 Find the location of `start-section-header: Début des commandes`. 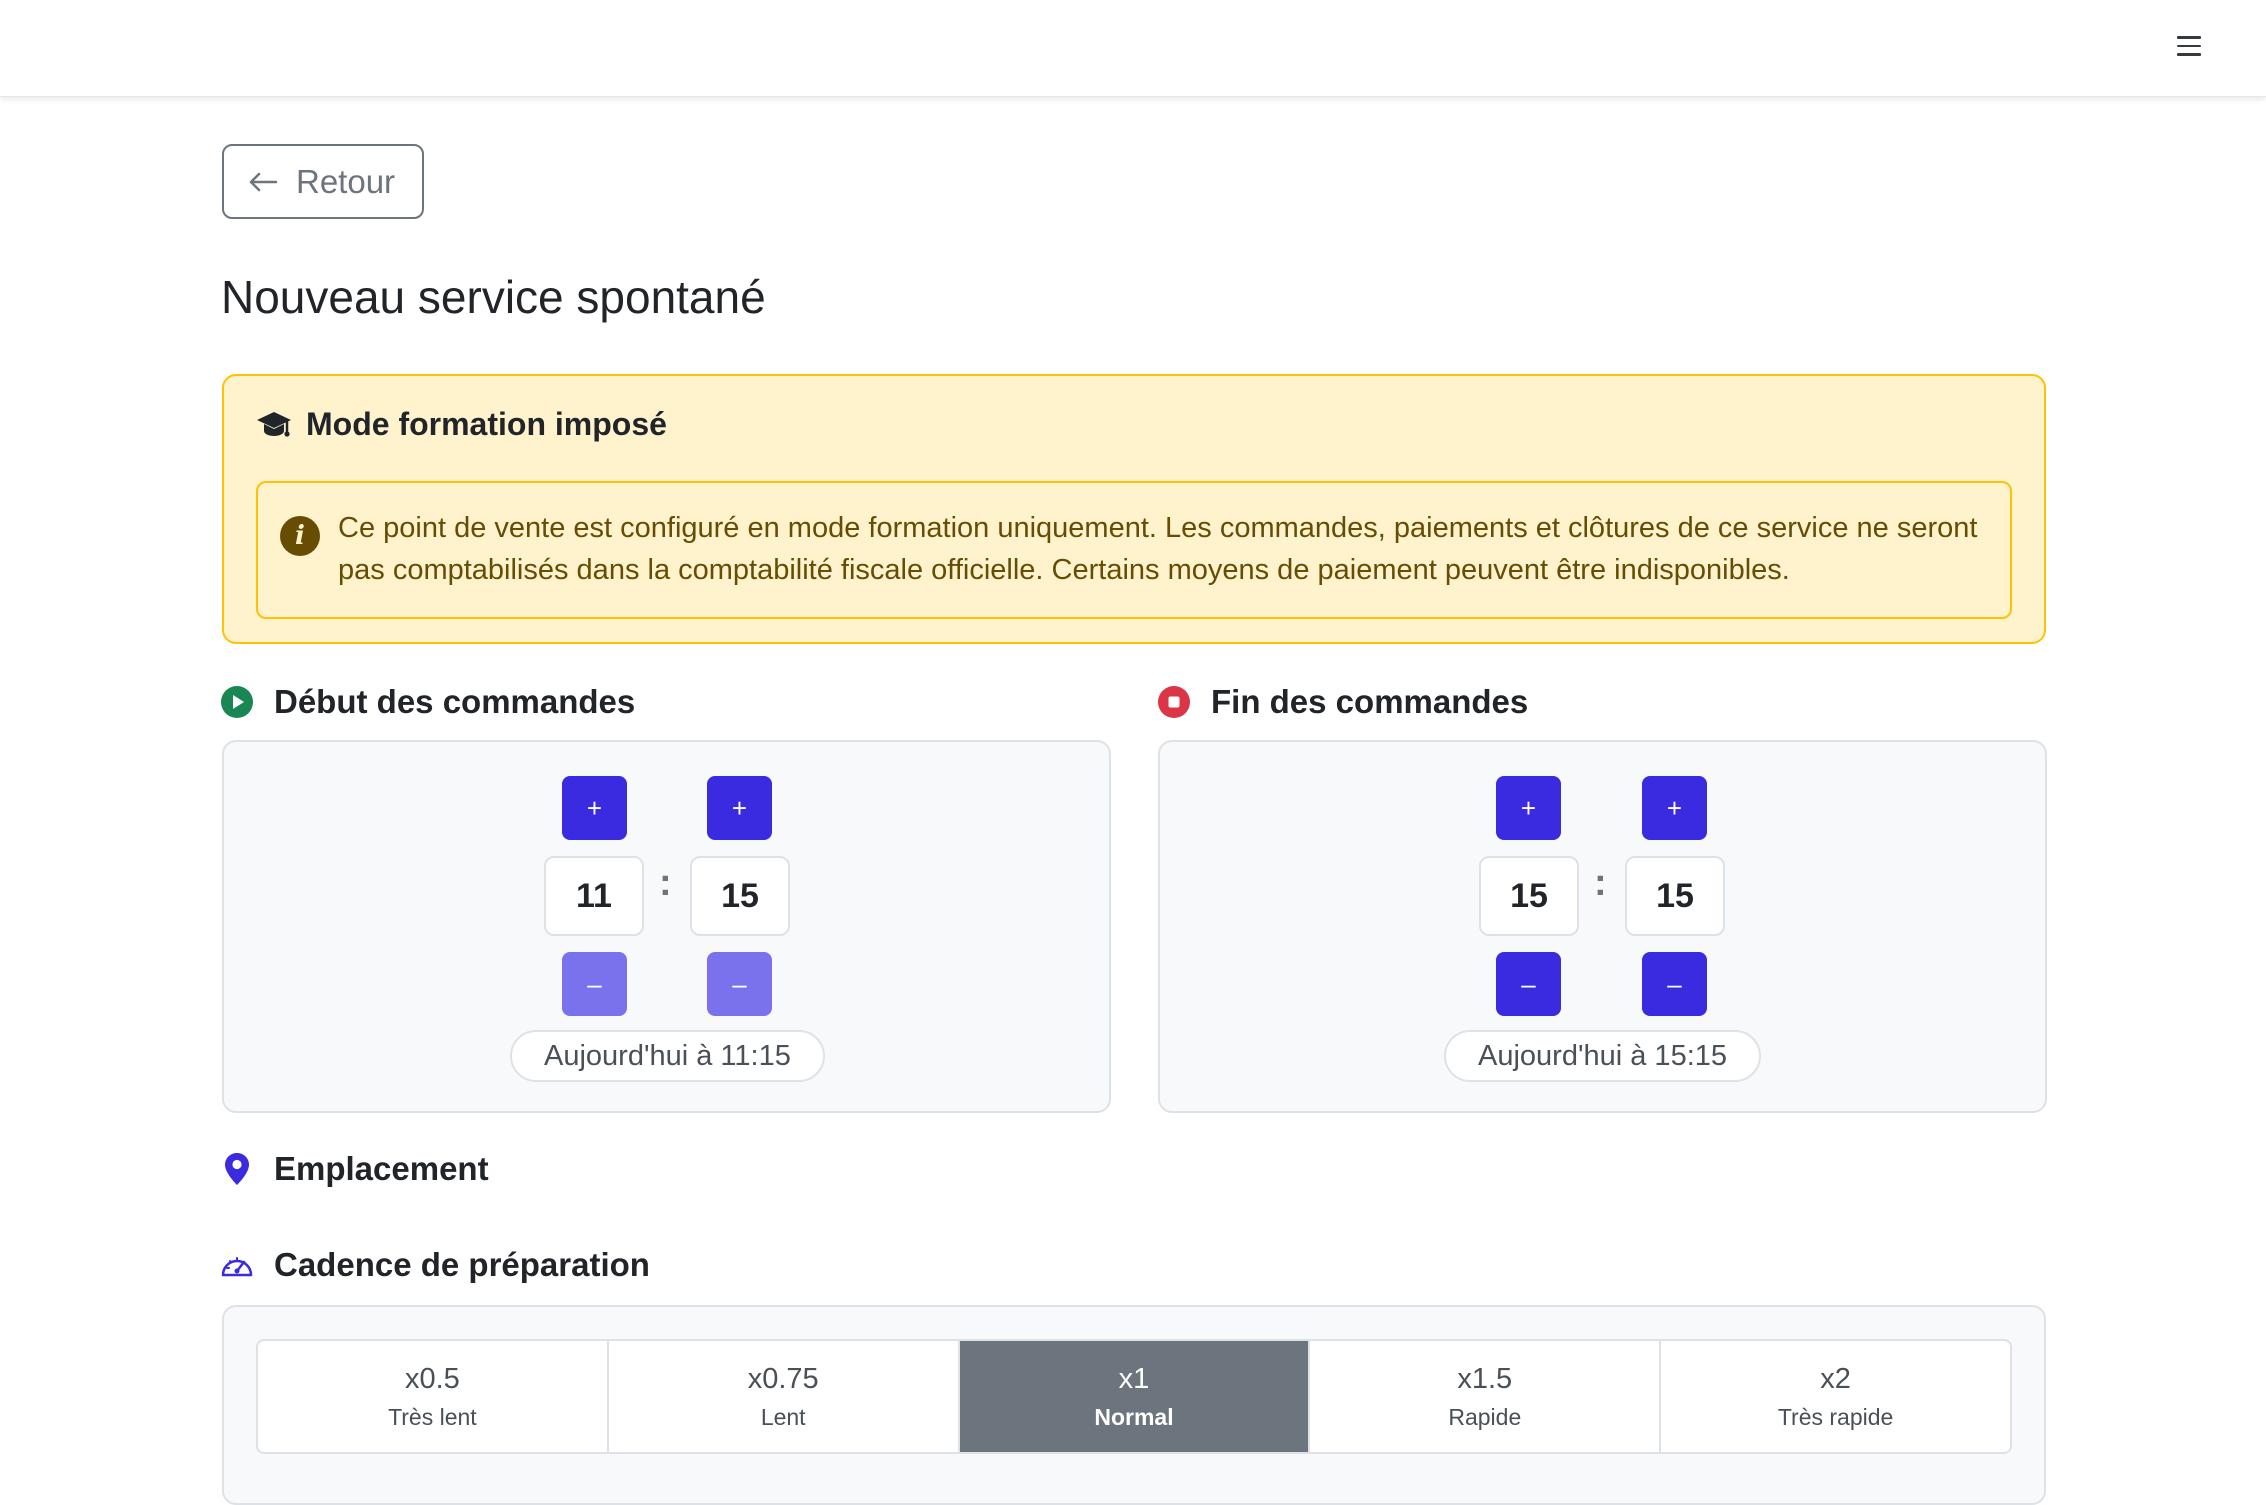

start-section-header: Début des commandes is located at coordinates (427, 702).